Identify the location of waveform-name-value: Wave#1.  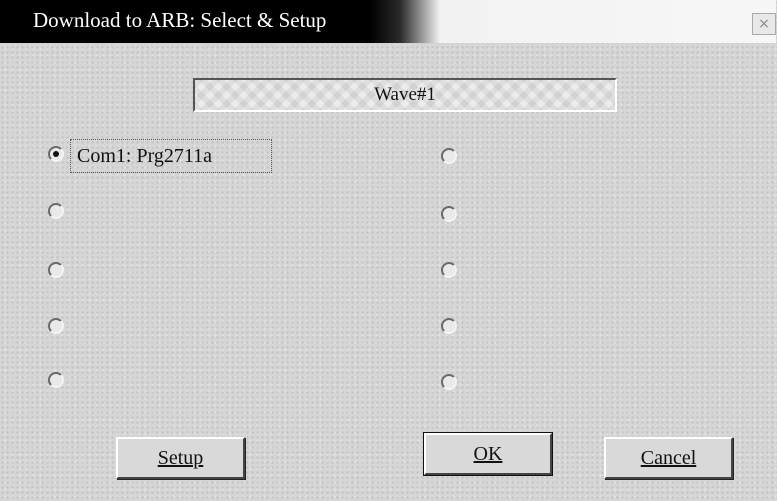
(405, 94).